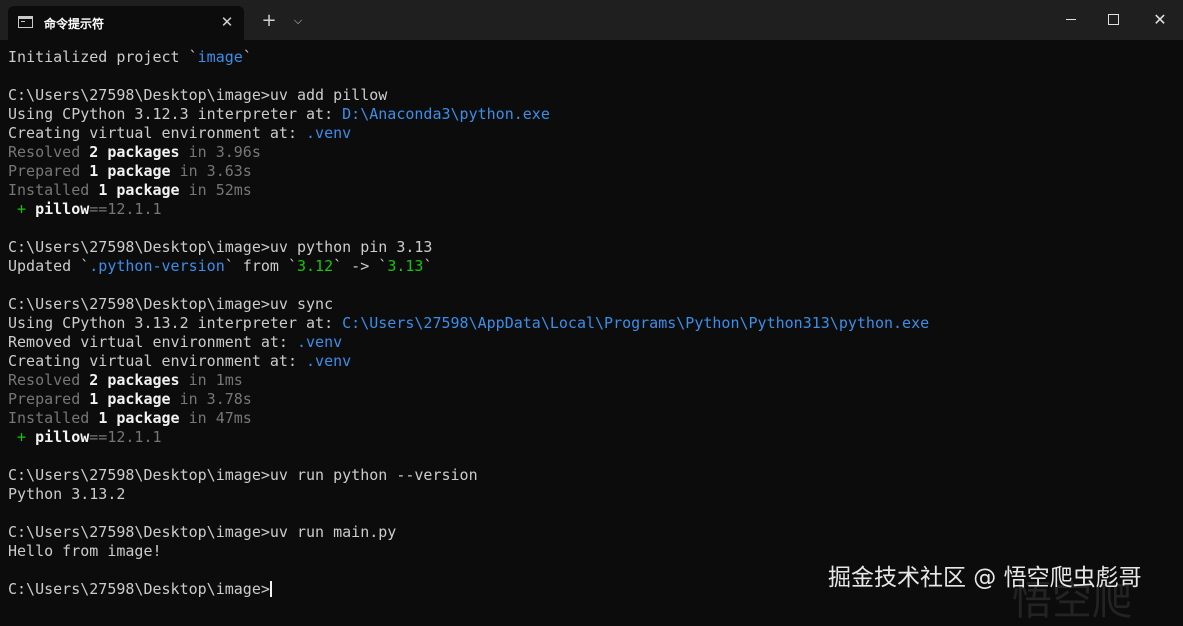 This screenshot has height=626, width=1183. What do you see at coordinates (593, 190) in the screenshot?
I see `terminal-line: Installed 1 package in 52ms` at bounding box center [593, 190].